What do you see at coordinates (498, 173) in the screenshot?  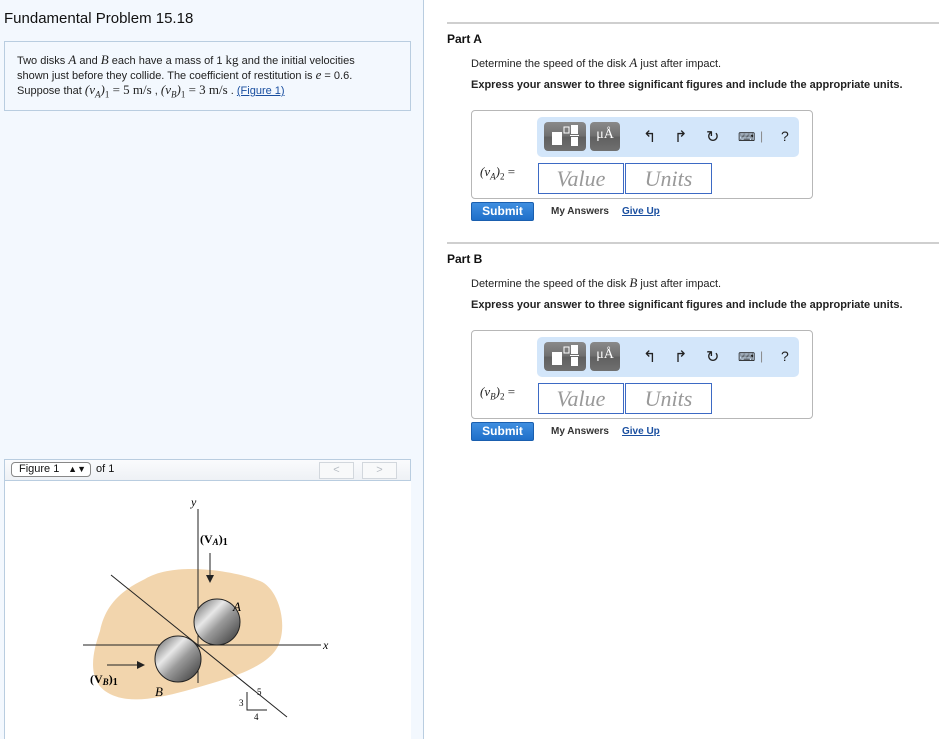 I see `part-a-equation-label: (vA)2 =` at bounding box center [498, 173].